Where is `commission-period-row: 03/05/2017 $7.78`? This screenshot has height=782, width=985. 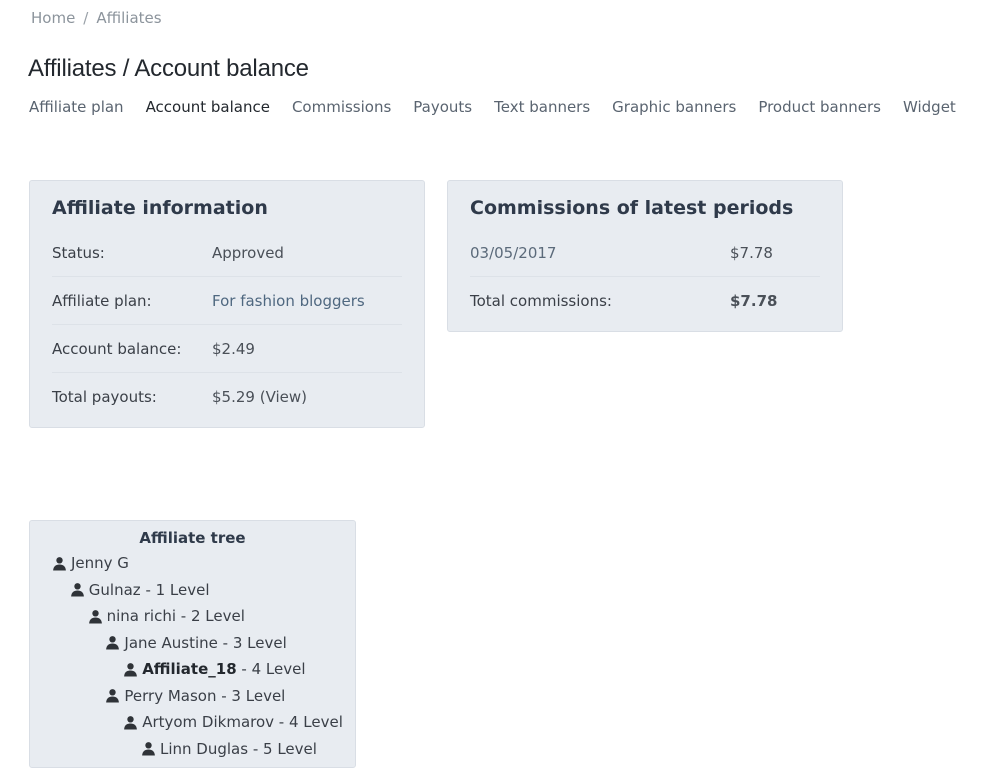
commission-period-row: 03/05/2017 $7.78 is located at coordinates (645, 253).